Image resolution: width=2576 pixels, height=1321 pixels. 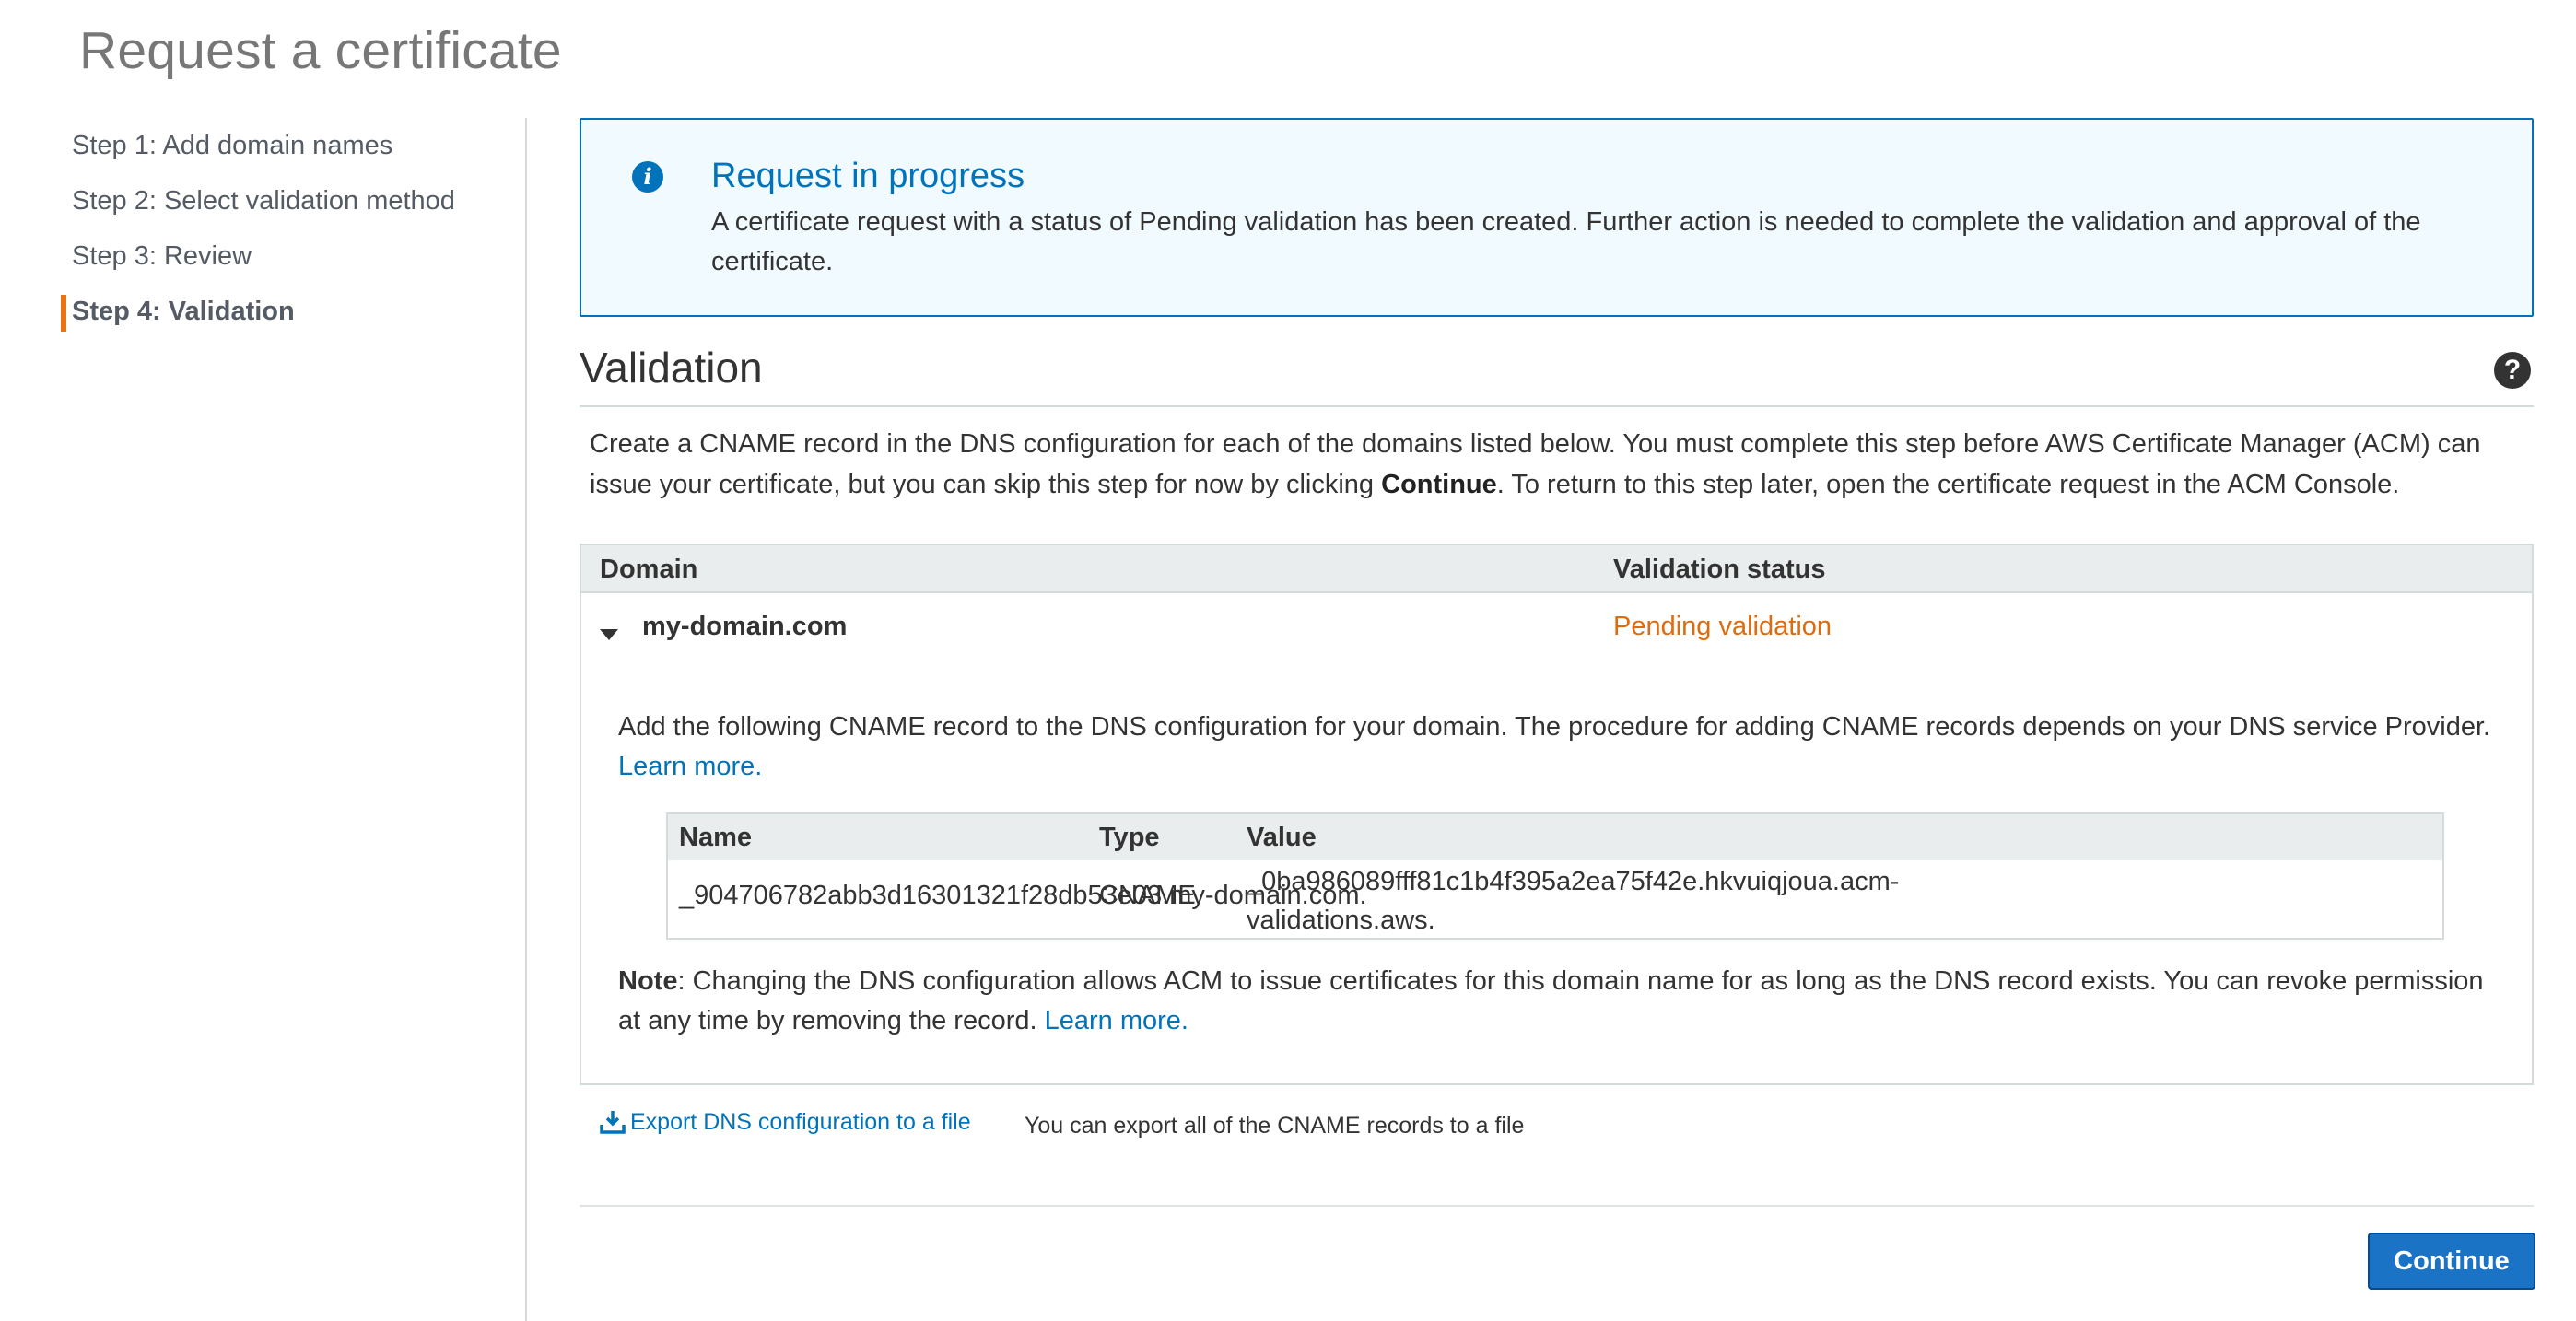 I want to click on validation-status: Pending validation, so click(x=1722, y=626).